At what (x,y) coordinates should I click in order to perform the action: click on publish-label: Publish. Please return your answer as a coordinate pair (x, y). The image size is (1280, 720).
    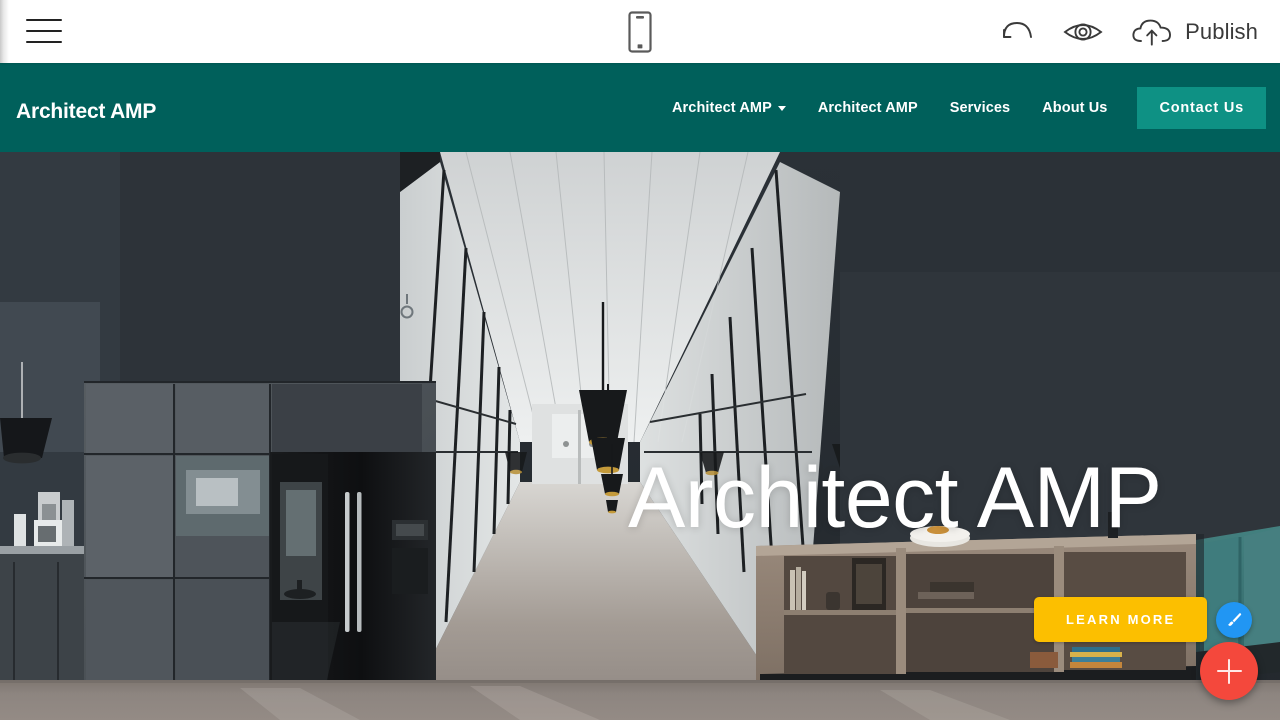
    Looking at the image, I should click on (1221, 31).